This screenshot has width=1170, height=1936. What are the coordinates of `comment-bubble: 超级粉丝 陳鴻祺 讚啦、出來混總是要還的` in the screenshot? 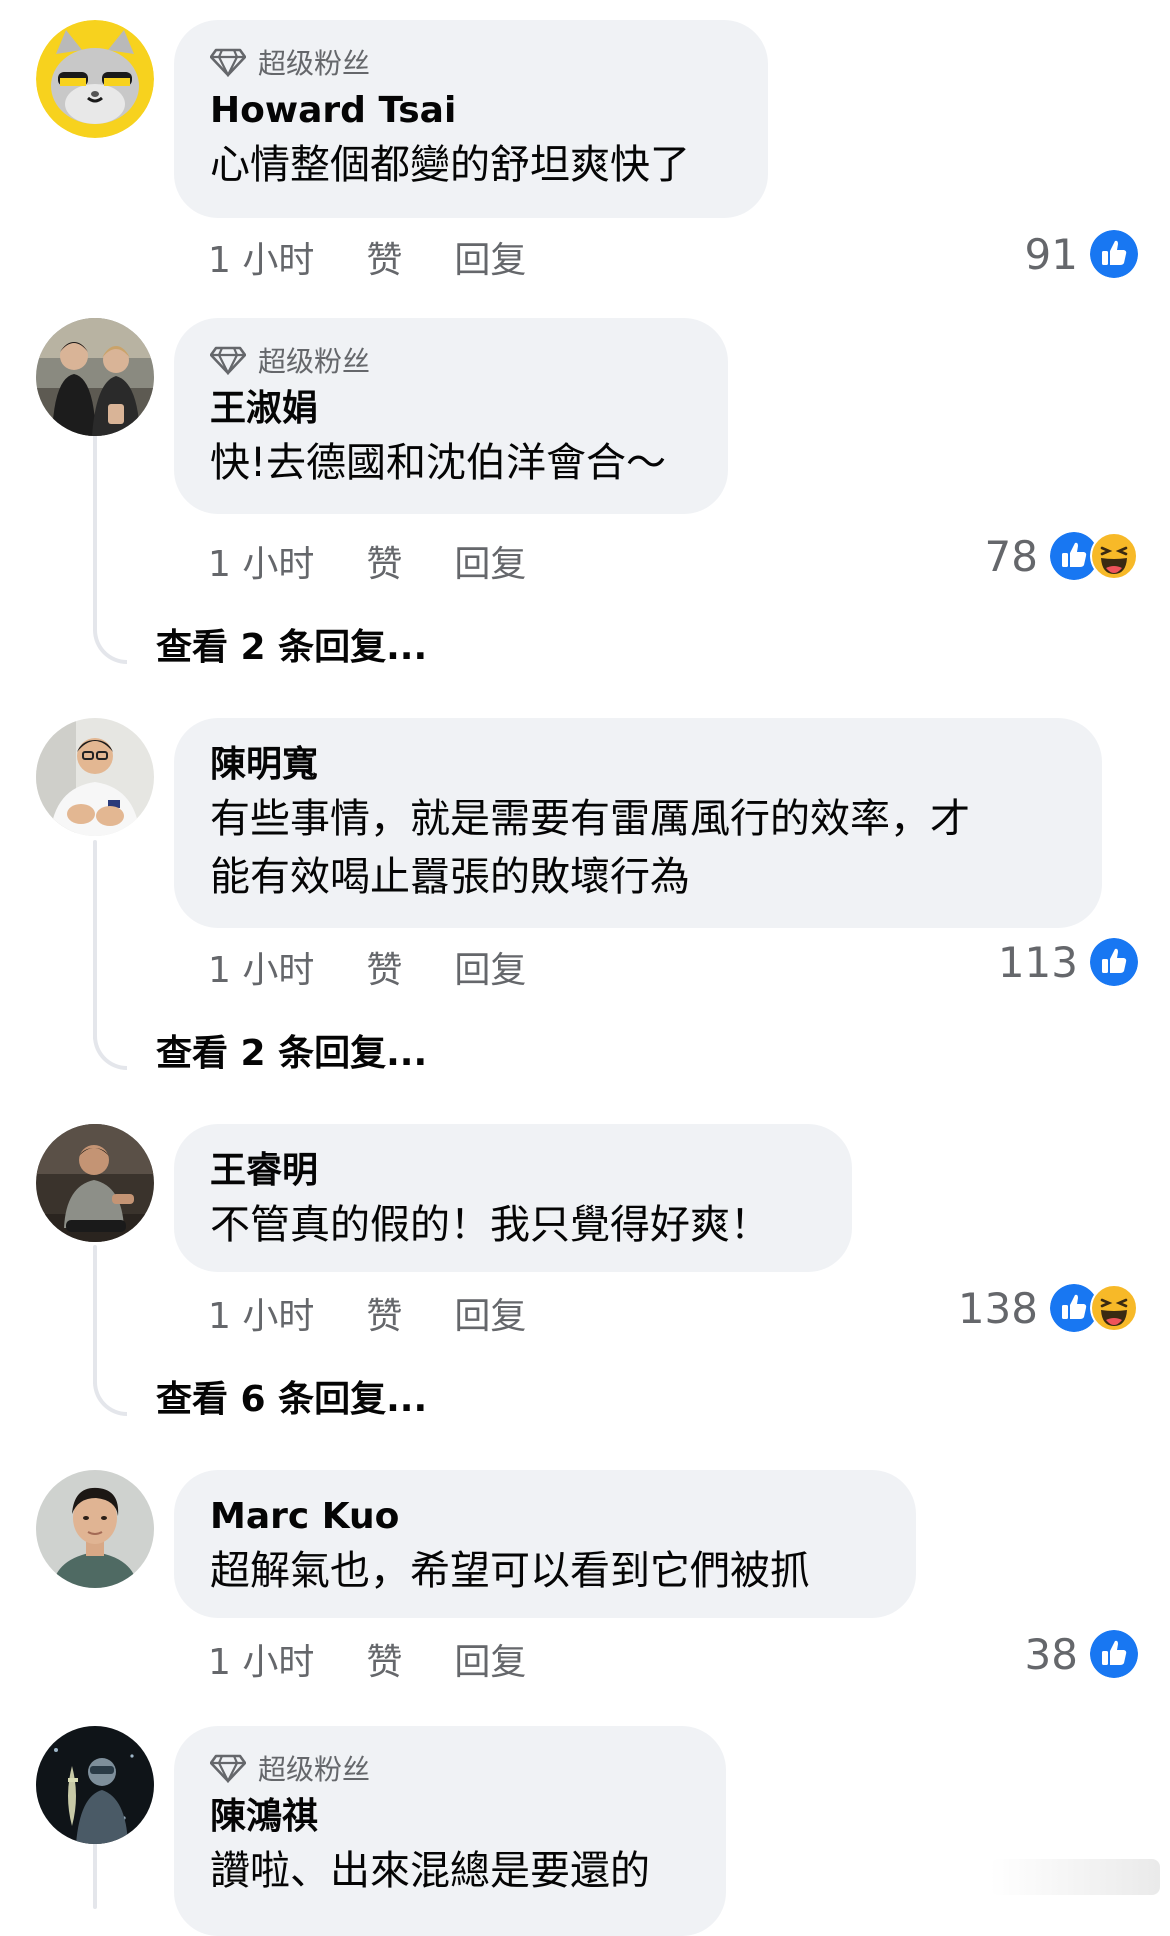 It's located at (450, 1831).